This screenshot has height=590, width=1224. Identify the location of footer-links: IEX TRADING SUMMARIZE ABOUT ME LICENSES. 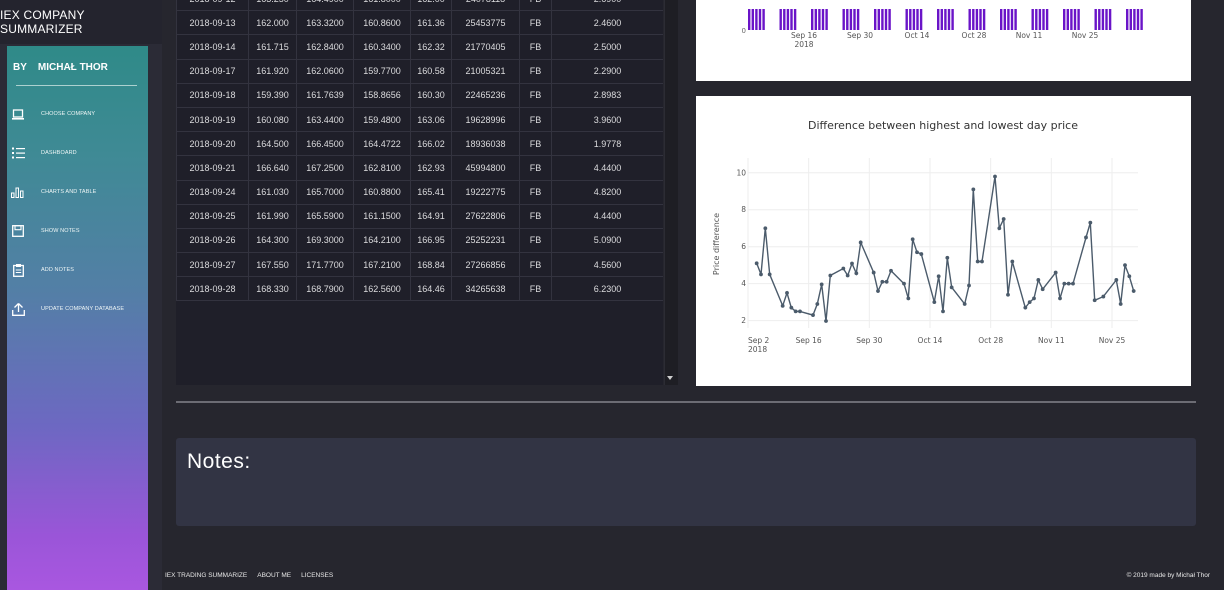
(249, 575).